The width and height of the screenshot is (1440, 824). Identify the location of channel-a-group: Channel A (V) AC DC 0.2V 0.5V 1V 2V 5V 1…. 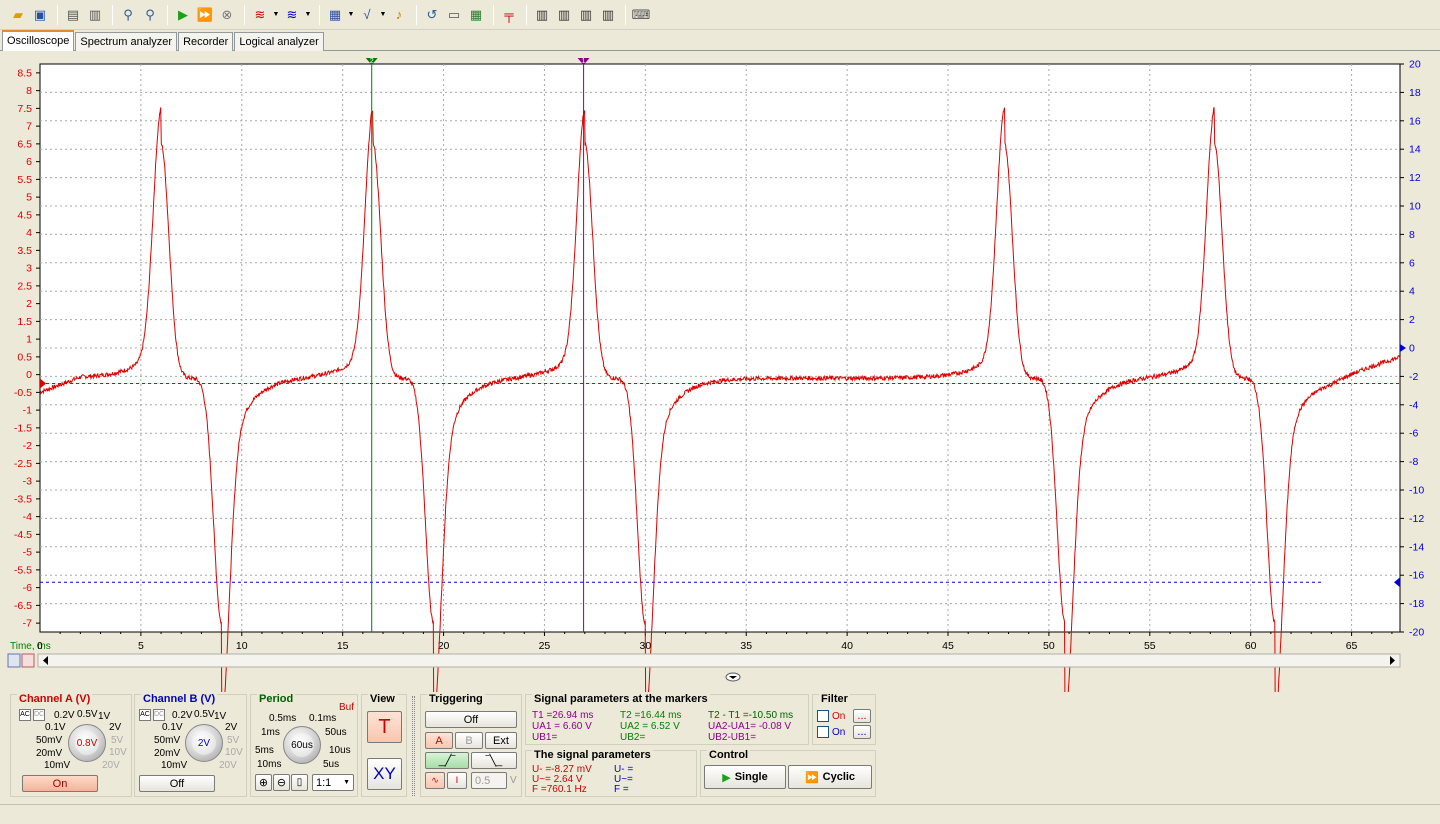
(71, 745).